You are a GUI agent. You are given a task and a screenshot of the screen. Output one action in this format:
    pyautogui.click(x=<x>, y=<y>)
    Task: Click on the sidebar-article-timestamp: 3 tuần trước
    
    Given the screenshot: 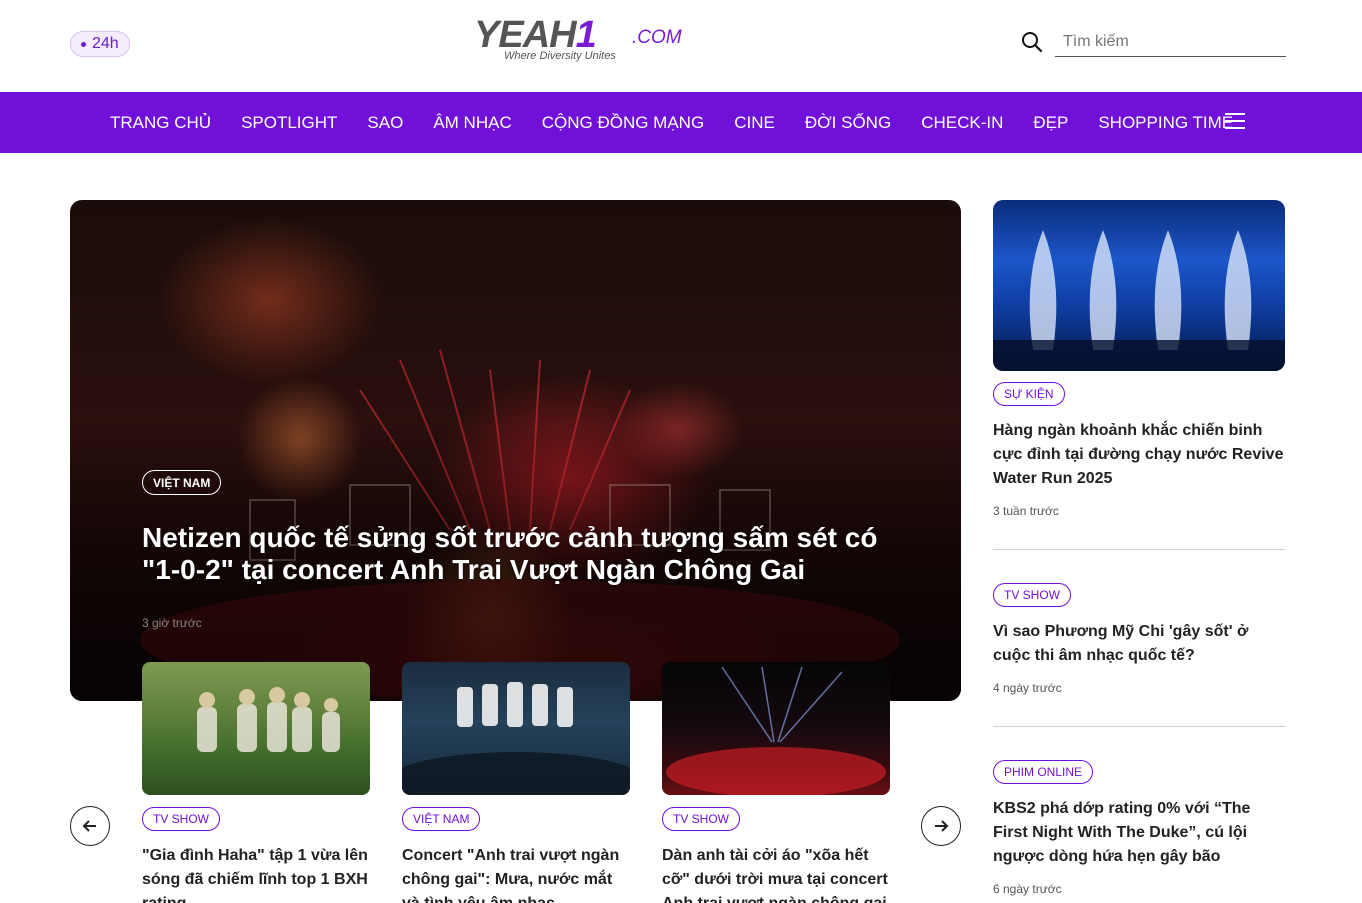 What is the action you would take?
    pyautogui.click(x=1026, y=511)
    